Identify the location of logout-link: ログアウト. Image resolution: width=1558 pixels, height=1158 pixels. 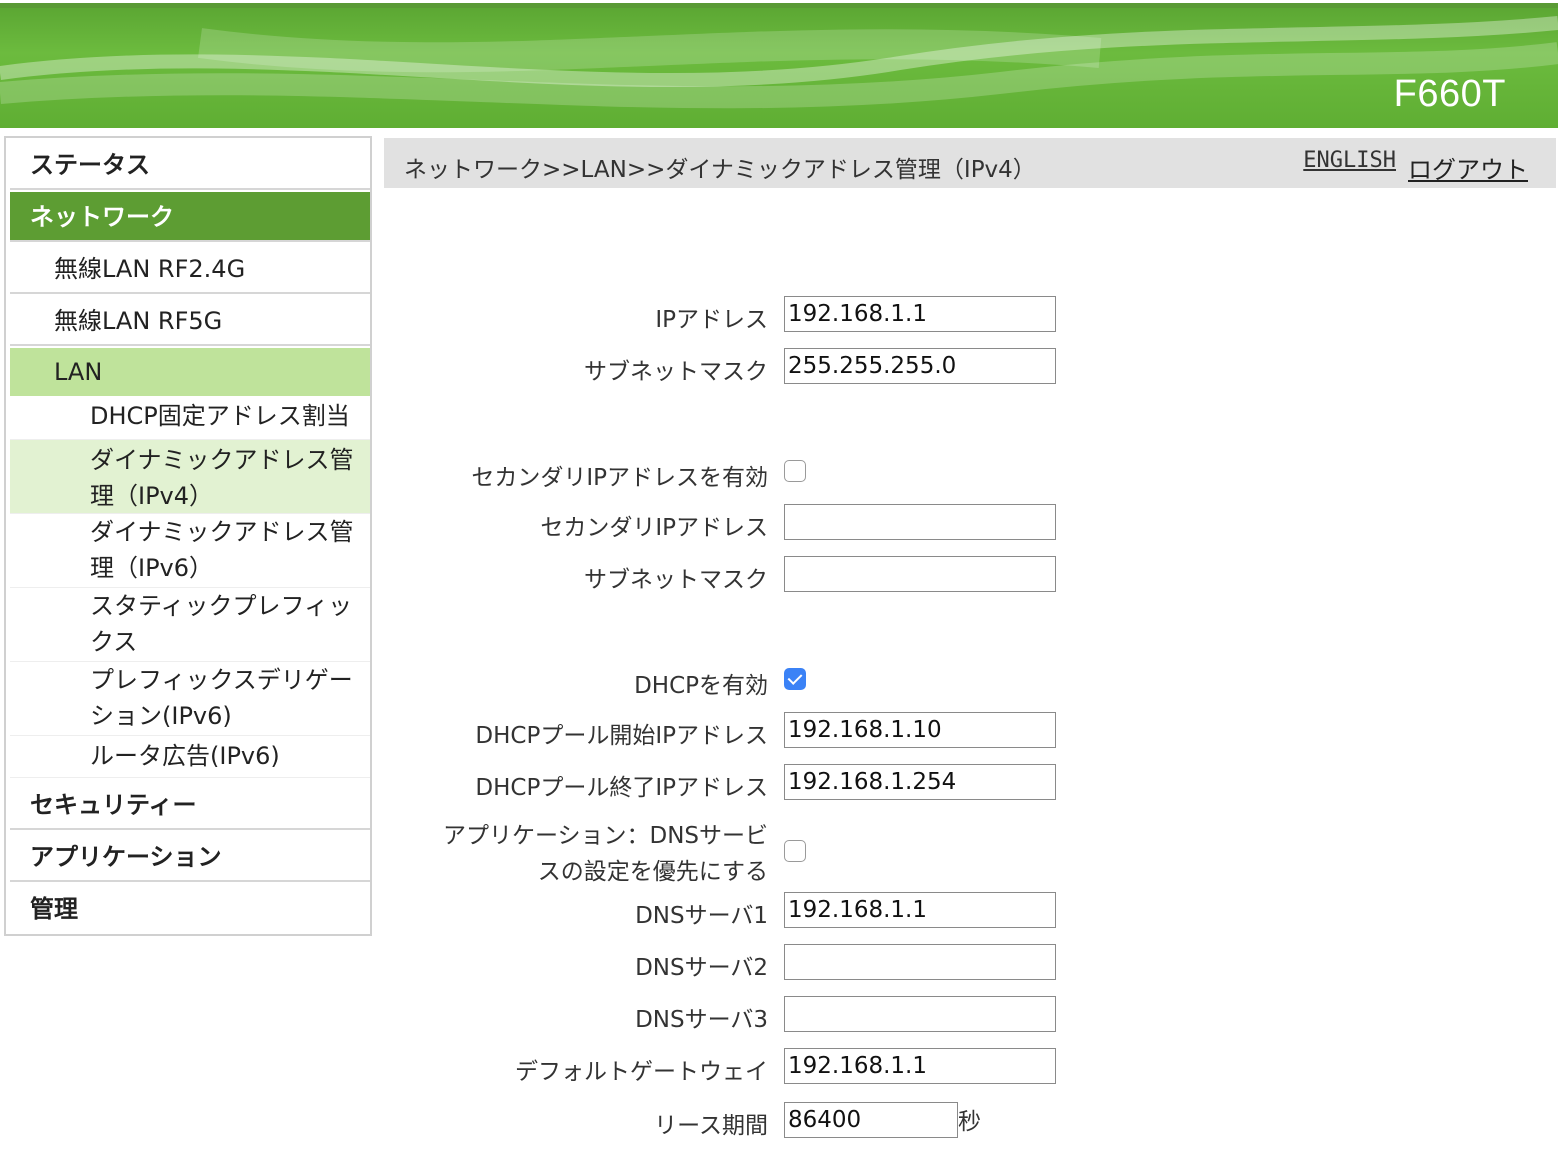
(1468, 167).